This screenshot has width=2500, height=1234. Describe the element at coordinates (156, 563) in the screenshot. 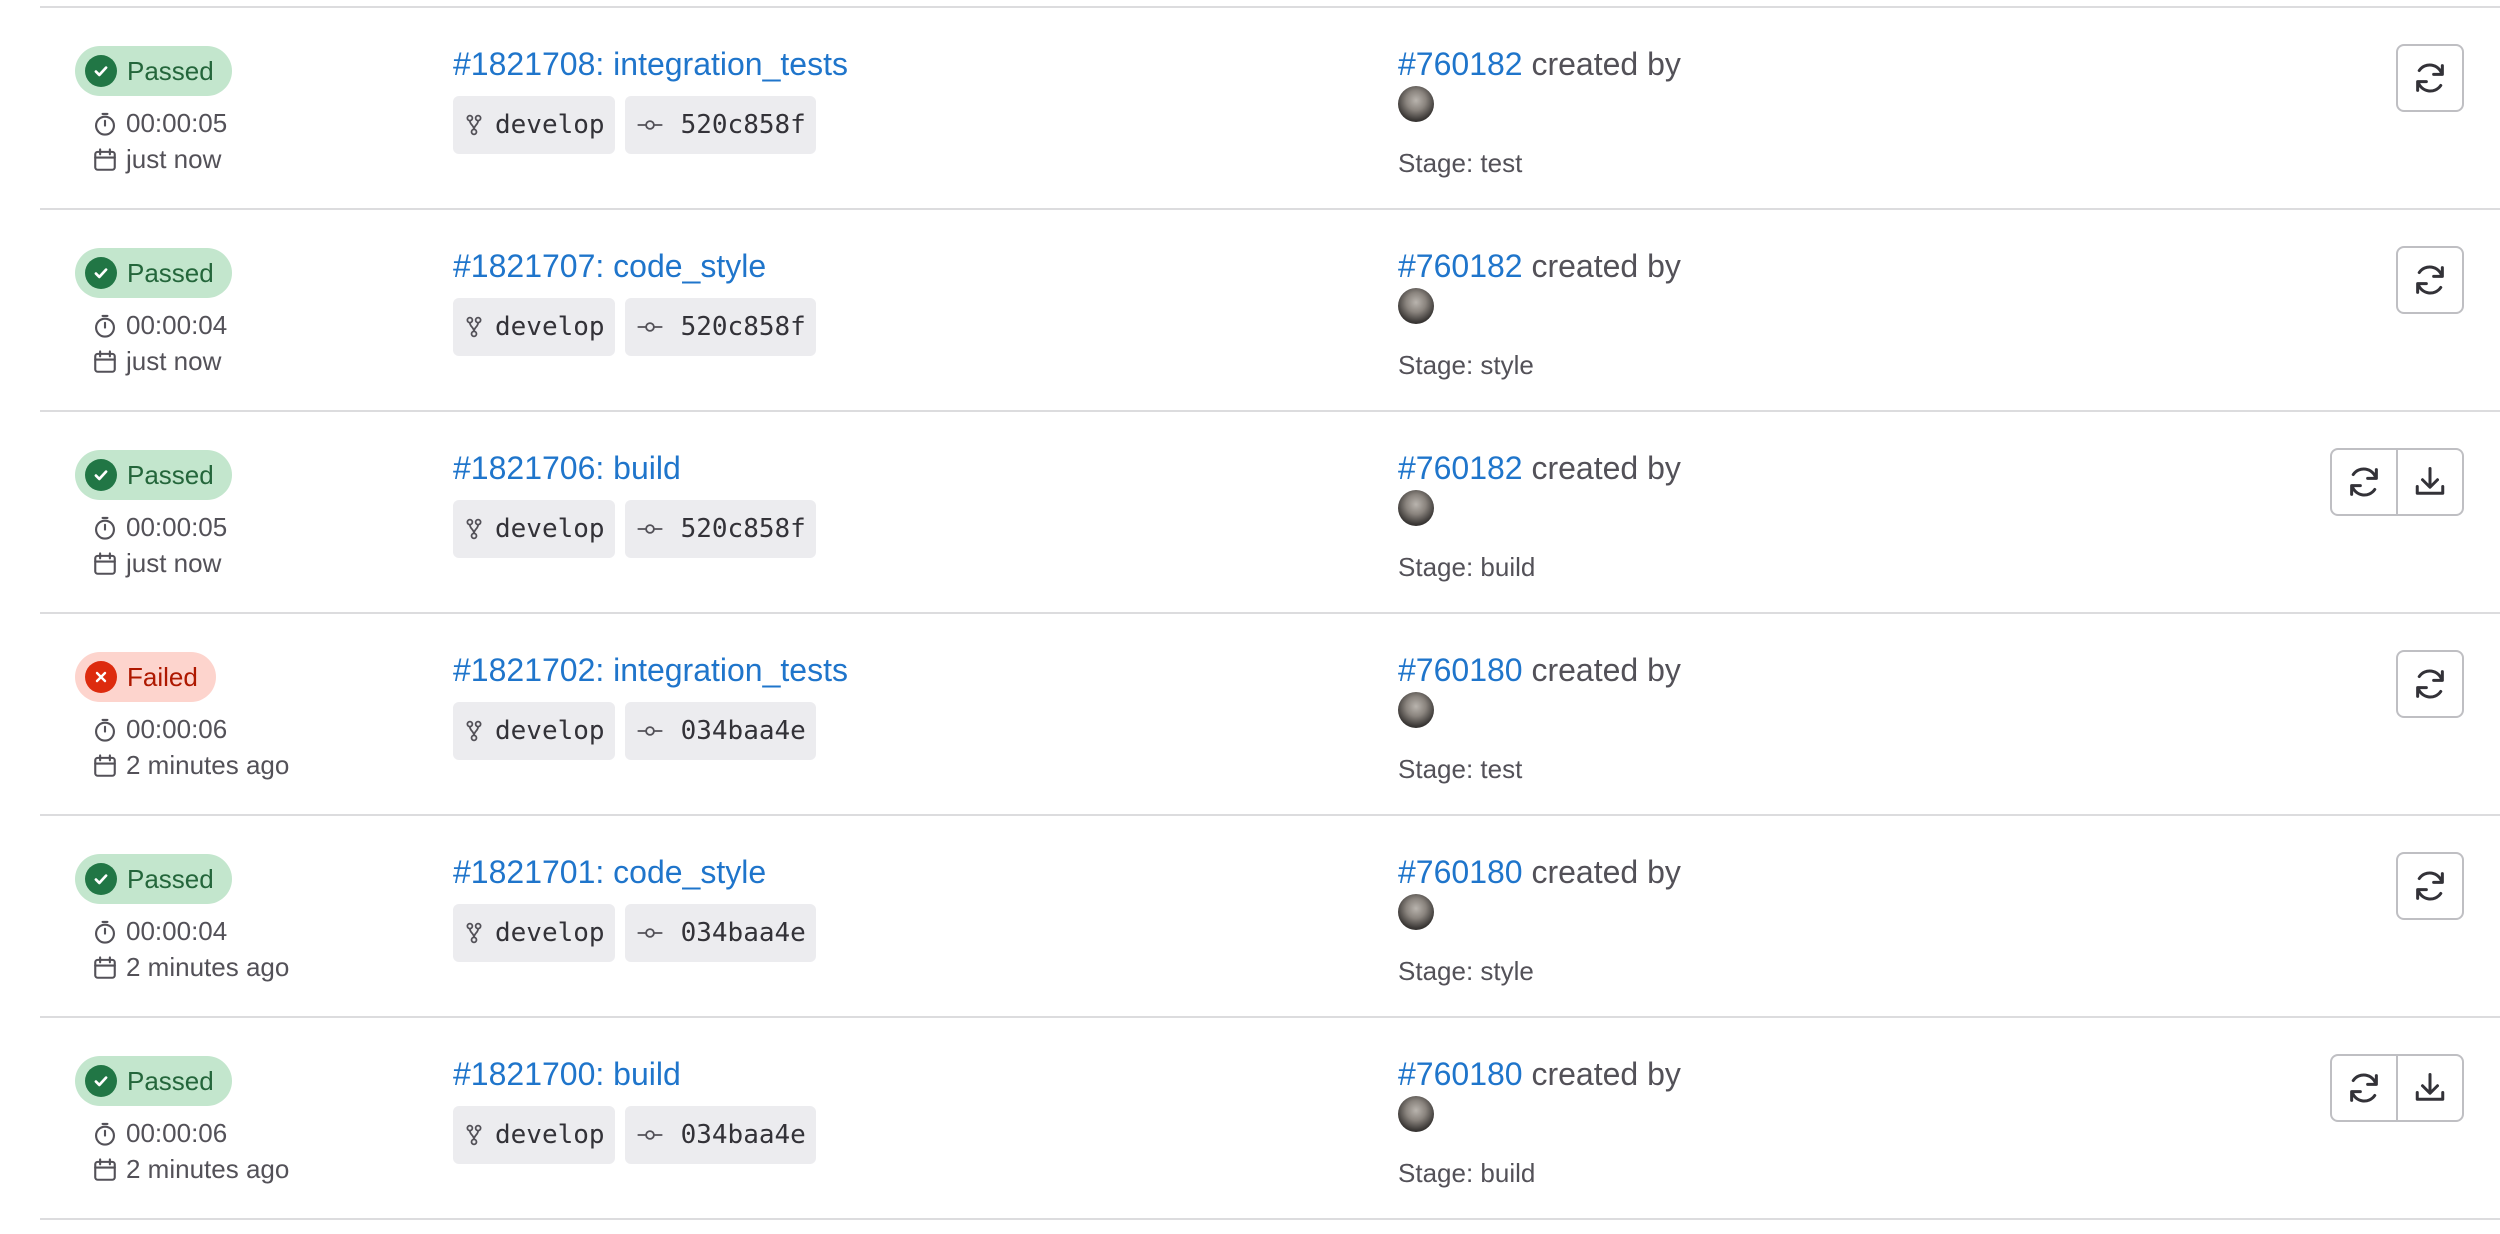

I see `job-finished: just now` at that location.